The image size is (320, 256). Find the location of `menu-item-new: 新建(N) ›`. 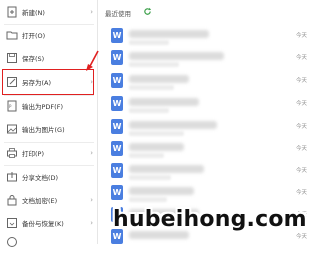

menu-item-new: 新建(N) › is located at coordinates (48, 12).